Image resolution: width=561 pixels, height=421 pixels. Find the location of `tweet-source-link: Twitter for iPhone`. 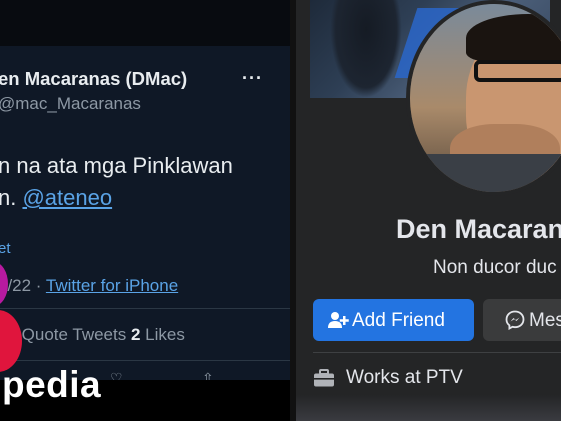

tweet-source-link: Twitter for iPhone is located at coordinates (112, 285).